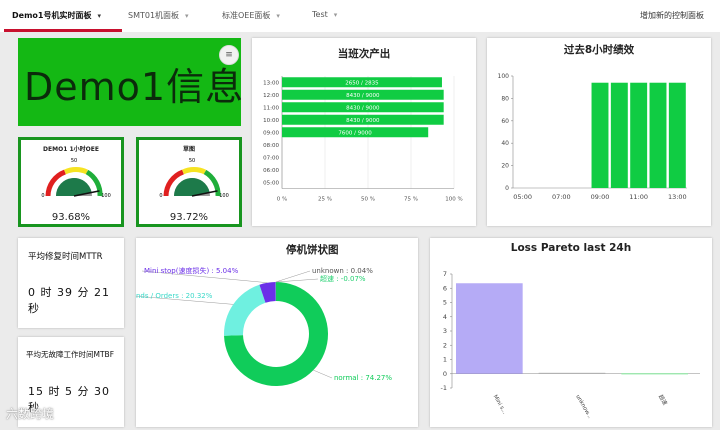  I want to click on y-tick-label: 60, so click(505, 121).